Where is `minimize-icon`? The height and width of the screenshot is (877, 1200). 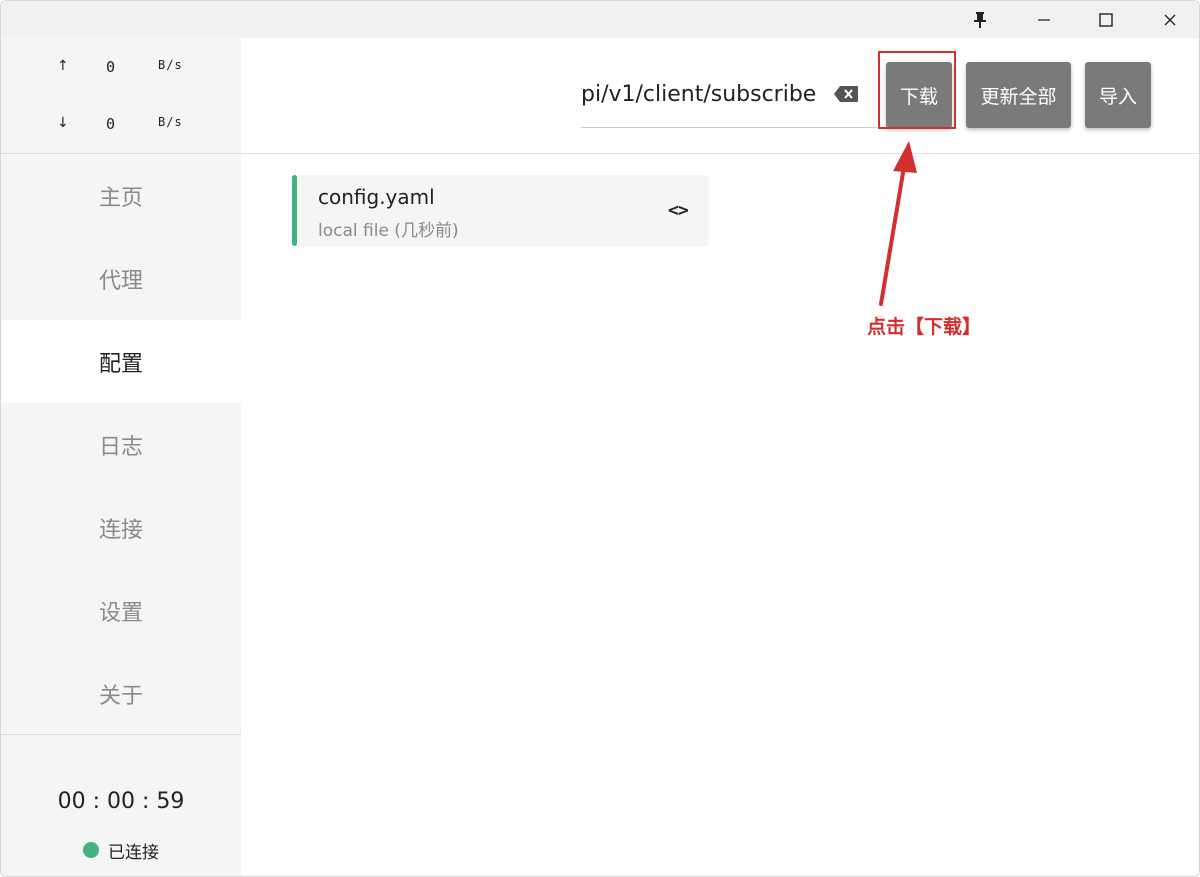
minimize-icon is located at coordinates (1044, 19).